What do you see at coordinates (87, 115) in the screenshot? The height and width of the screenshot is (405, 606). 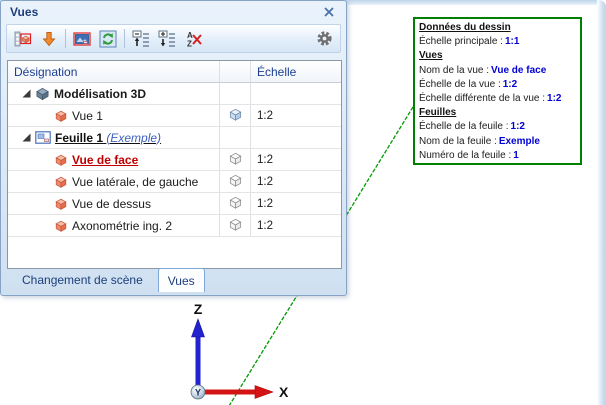 I see `row-label: Vue 1` at bounding box center [87, 115].